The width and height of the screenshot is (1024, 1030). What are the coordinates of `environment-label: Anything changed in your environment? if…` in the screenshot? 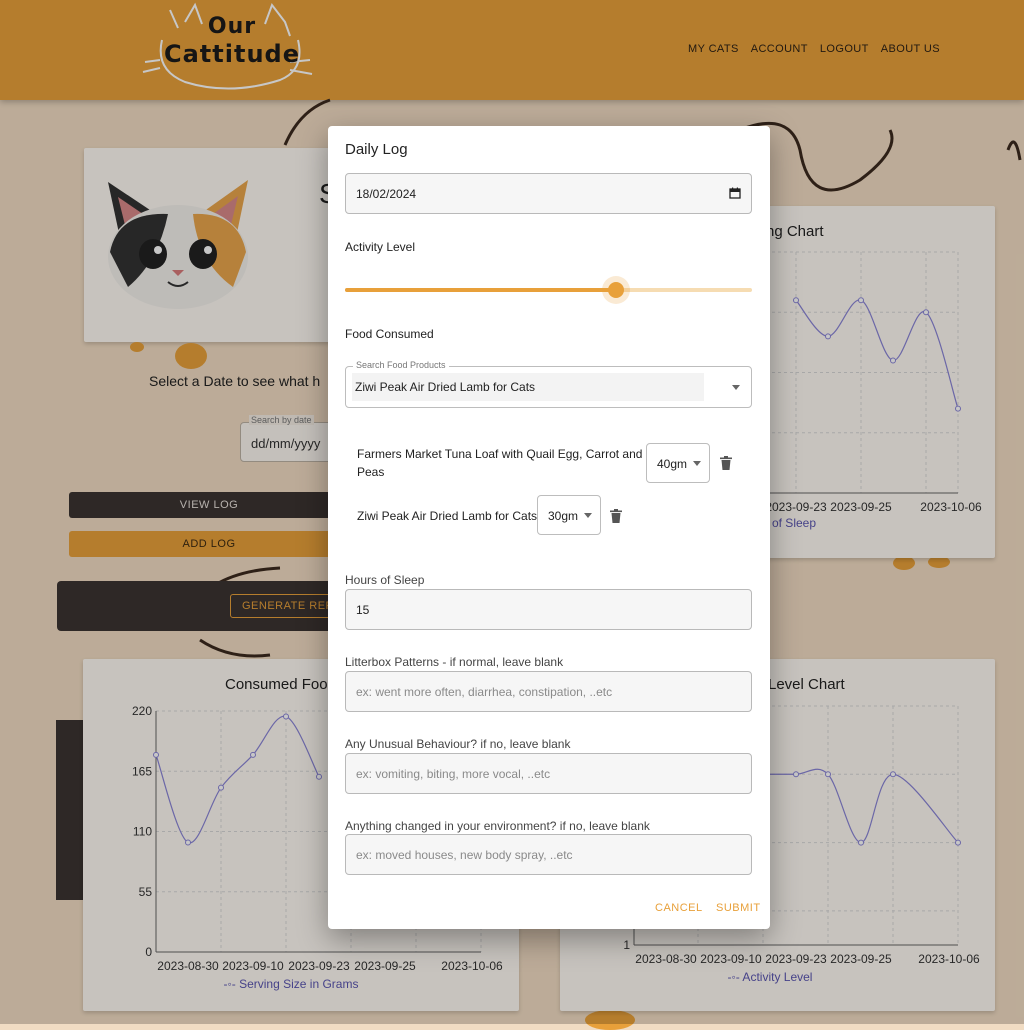 It's located at (497, 826).